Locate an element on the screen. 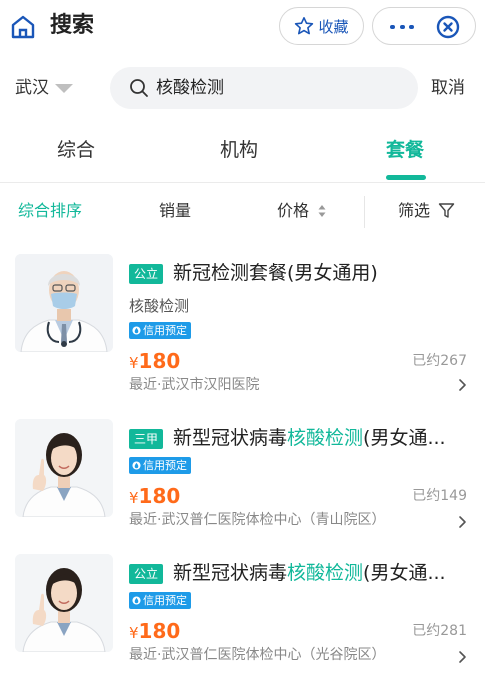 This screenshot has height=676, width=485. more-icon is located at coordinates (402, 27).